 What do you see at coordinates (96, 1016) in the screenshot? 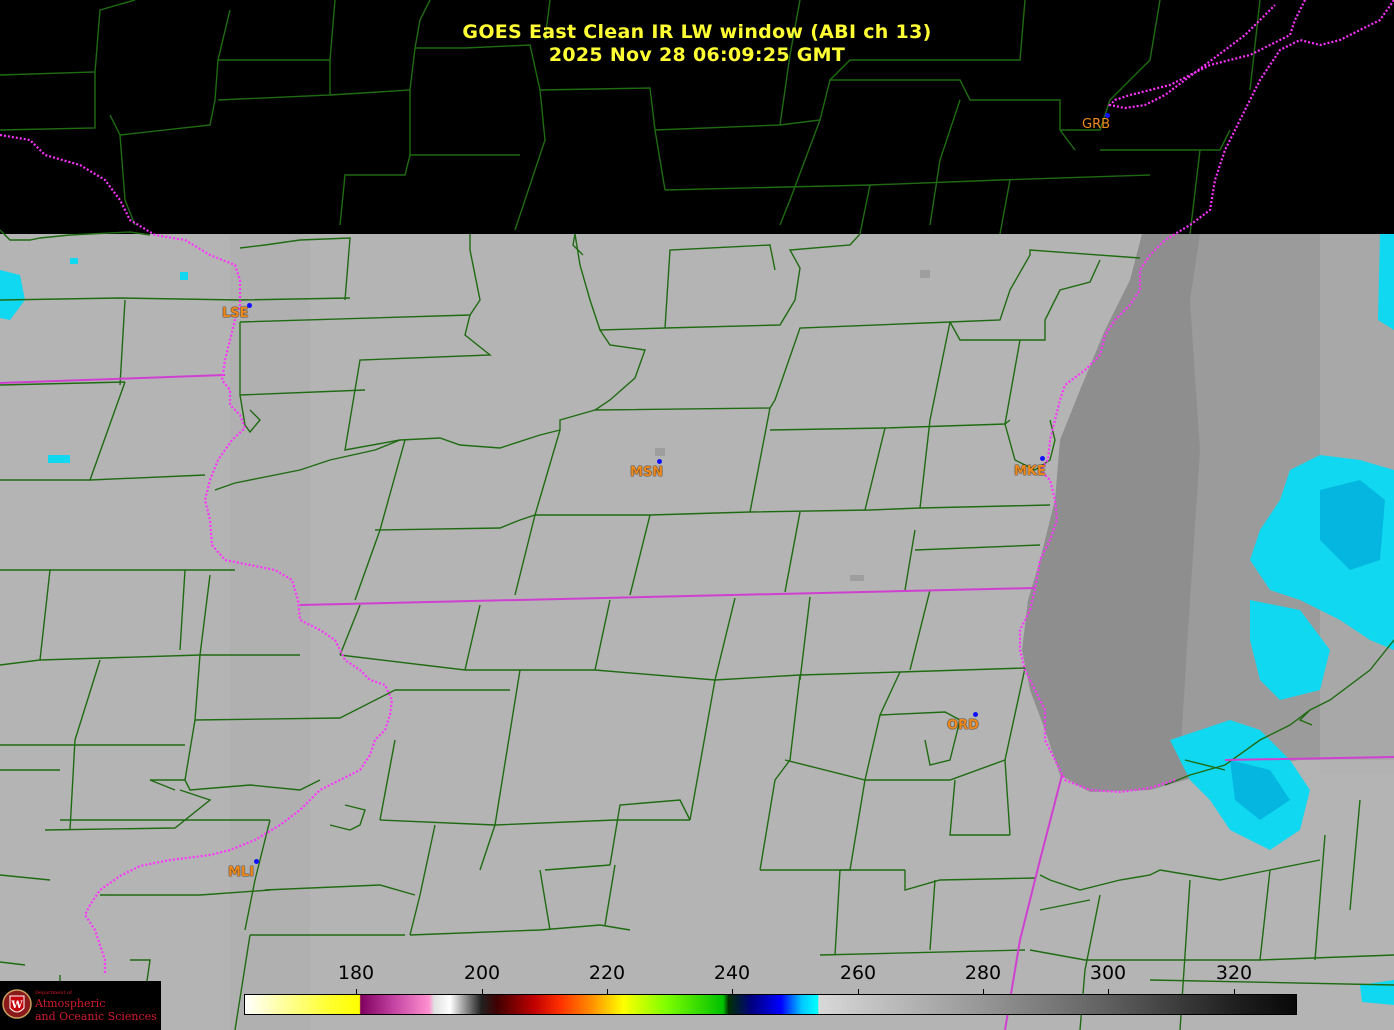
I see `logo-line-2: and Oceanic Sciences` at bounding box center [96, 1016].